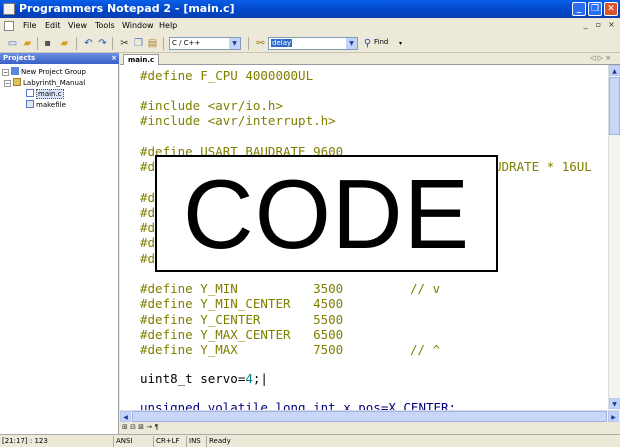 The width and height of the screenshot is (620, 447). Describe the element at coordinates (400, 43) in the screenshot. I see `find-dropdown-icon: ▾` at that location.